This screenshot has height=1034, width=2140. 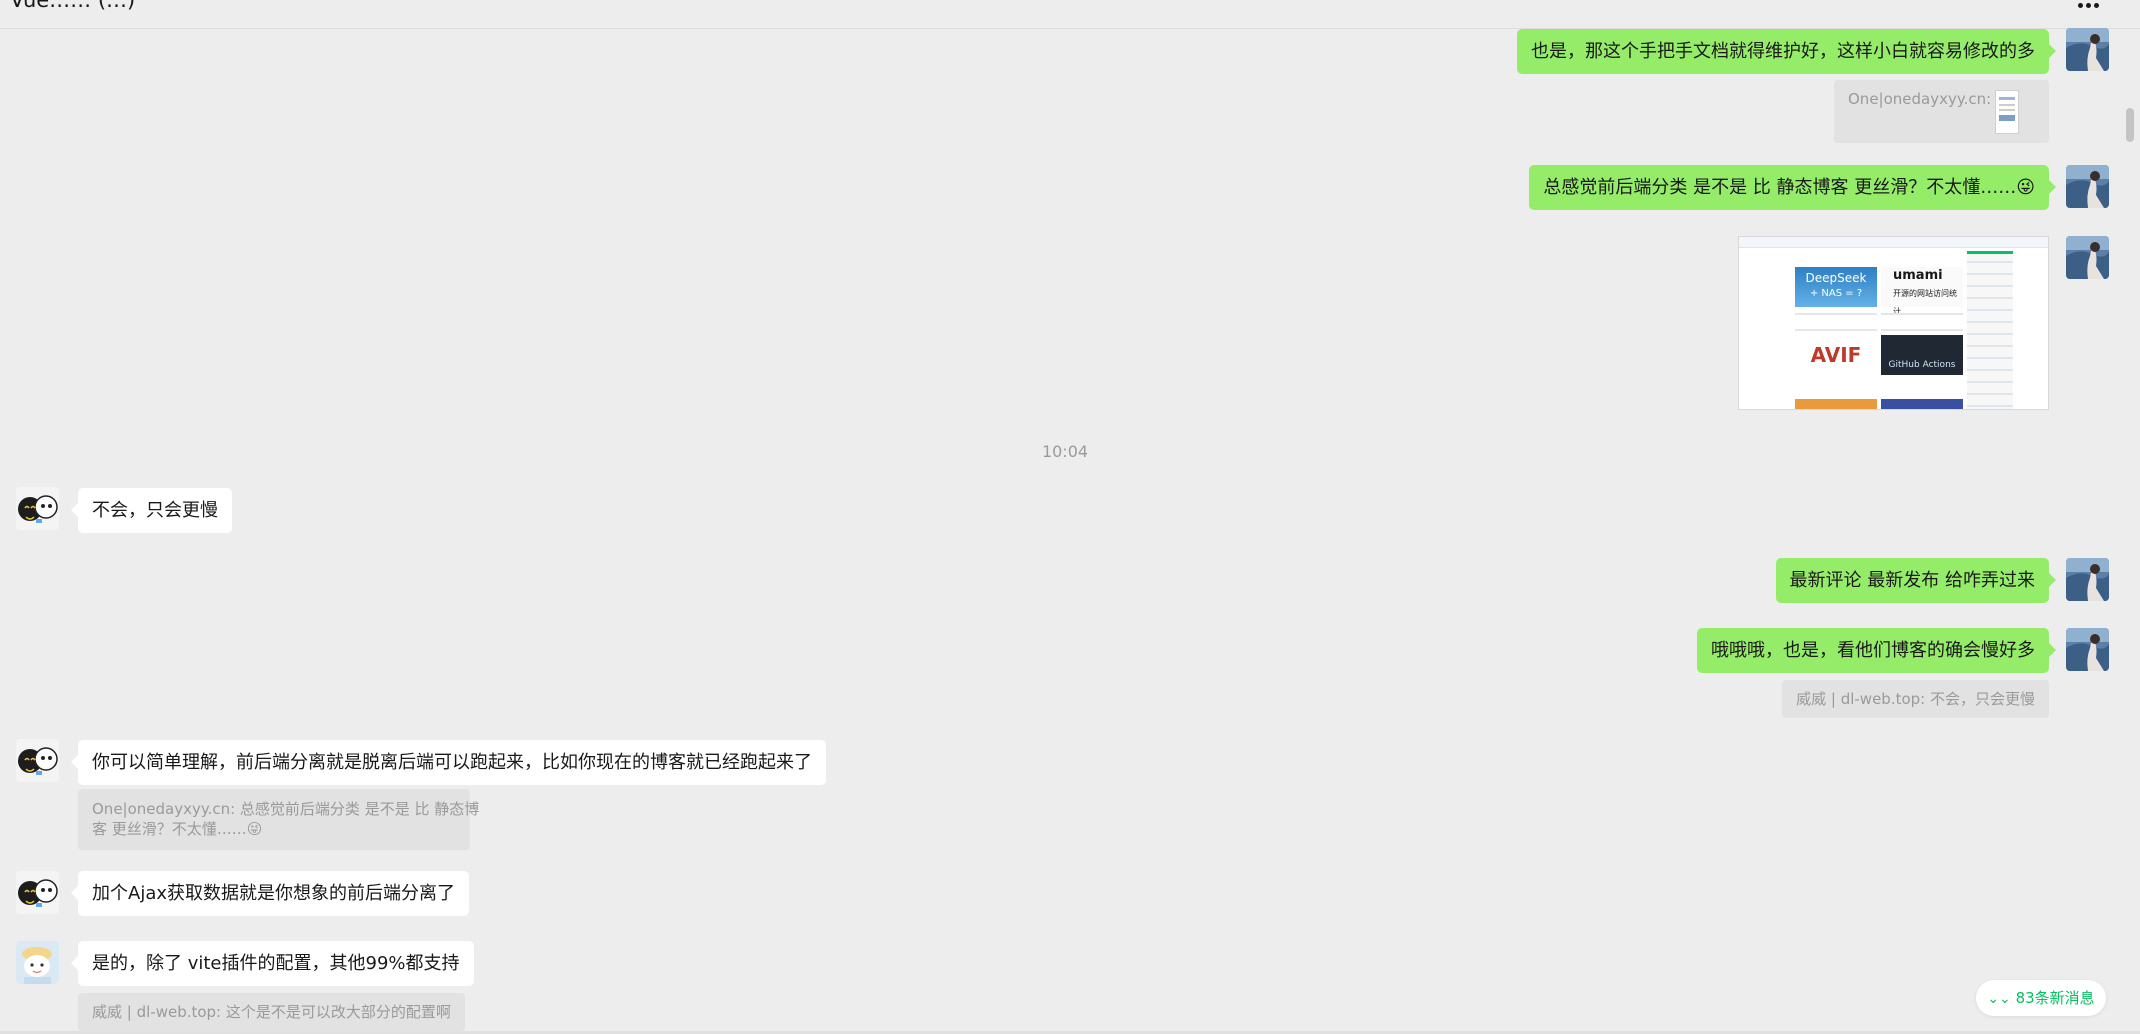 I want to click on message-bubble: 不会，只会更慢, so click(x=151, y=510).